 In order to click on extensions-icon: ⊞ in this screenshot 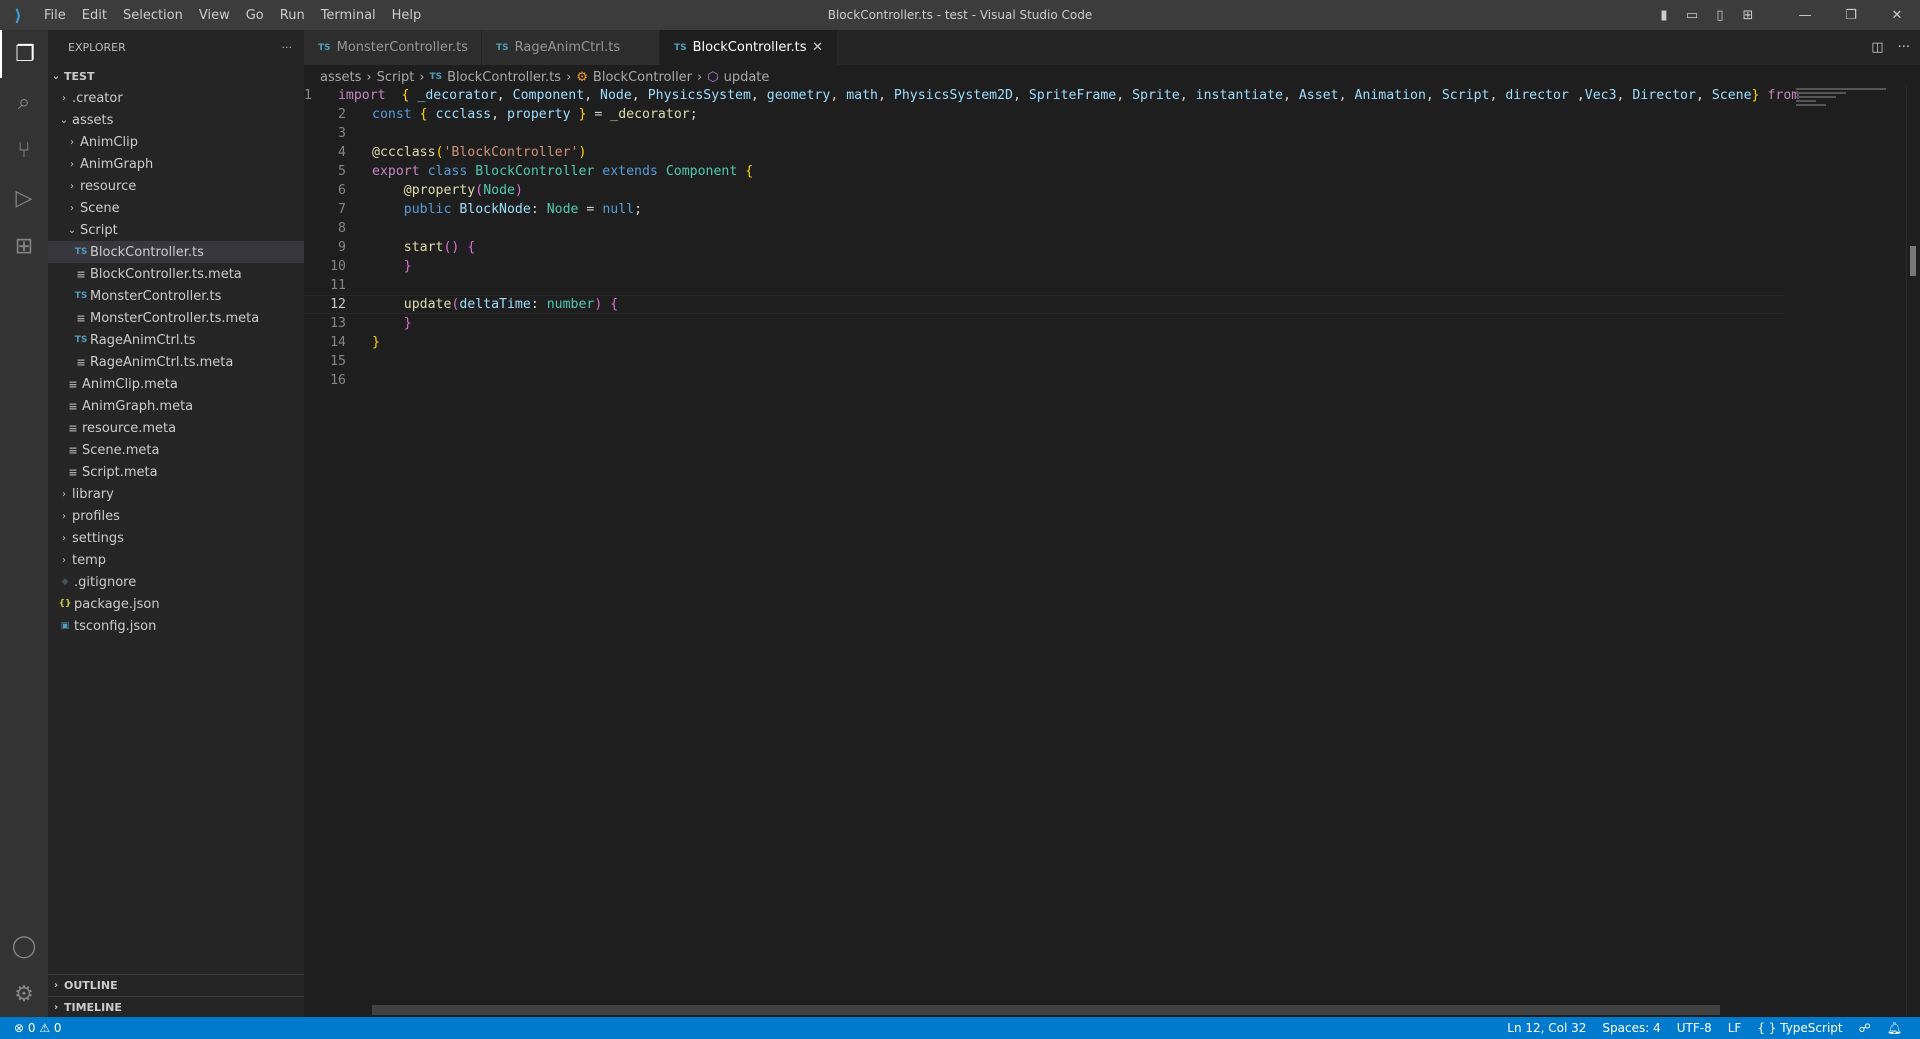, I will do `click(24, 246)`.